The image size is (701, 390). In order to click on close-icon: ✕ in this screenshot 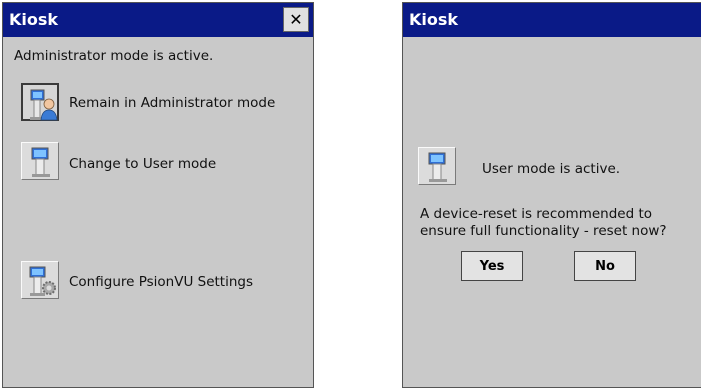, I will do `click(296, 19)`.